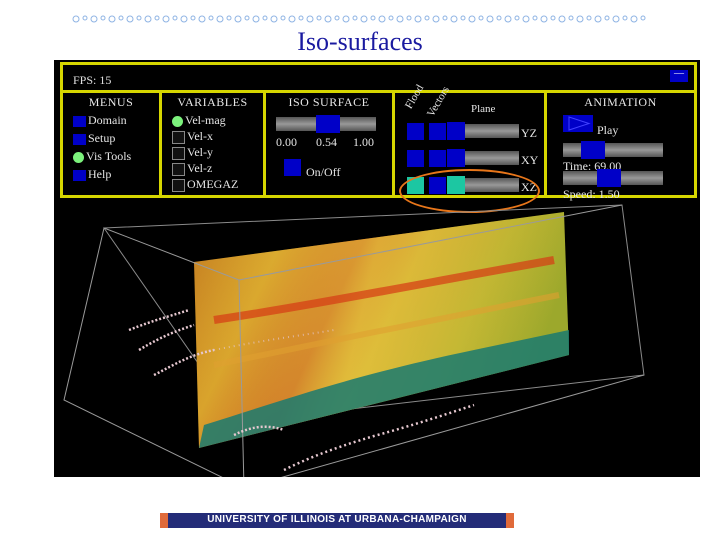 Image resolution: width=720 pixels, height=540 pixels. I want to click on menus-title: MENUS, so click(111, 102).